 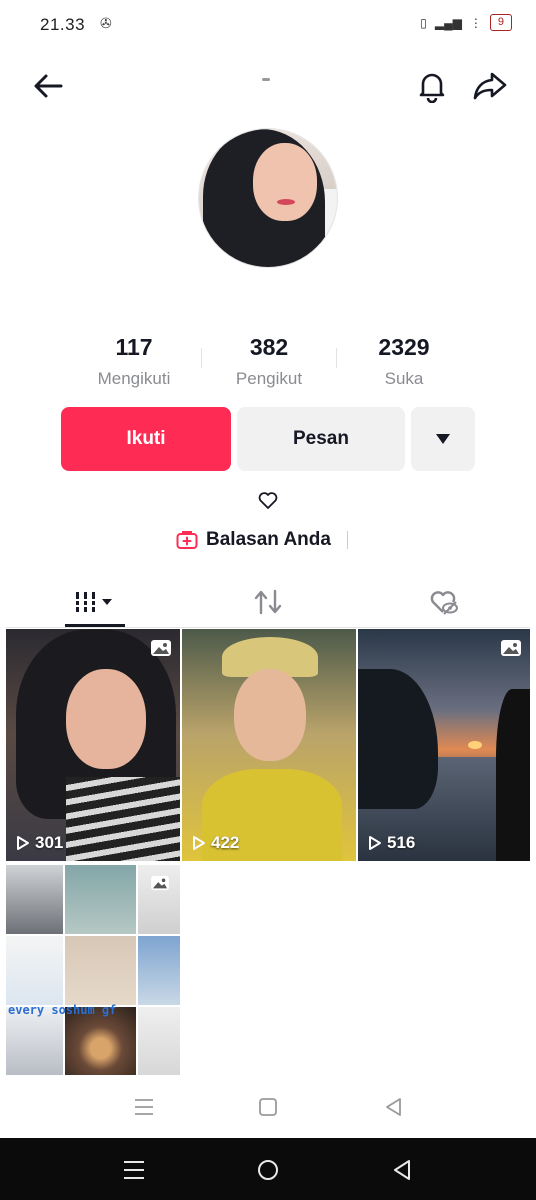 What do you see at coordinates (448, 22) in the screenshot?
I see `signal-icon: ▂▄▆` at bounding box center [448, 22].